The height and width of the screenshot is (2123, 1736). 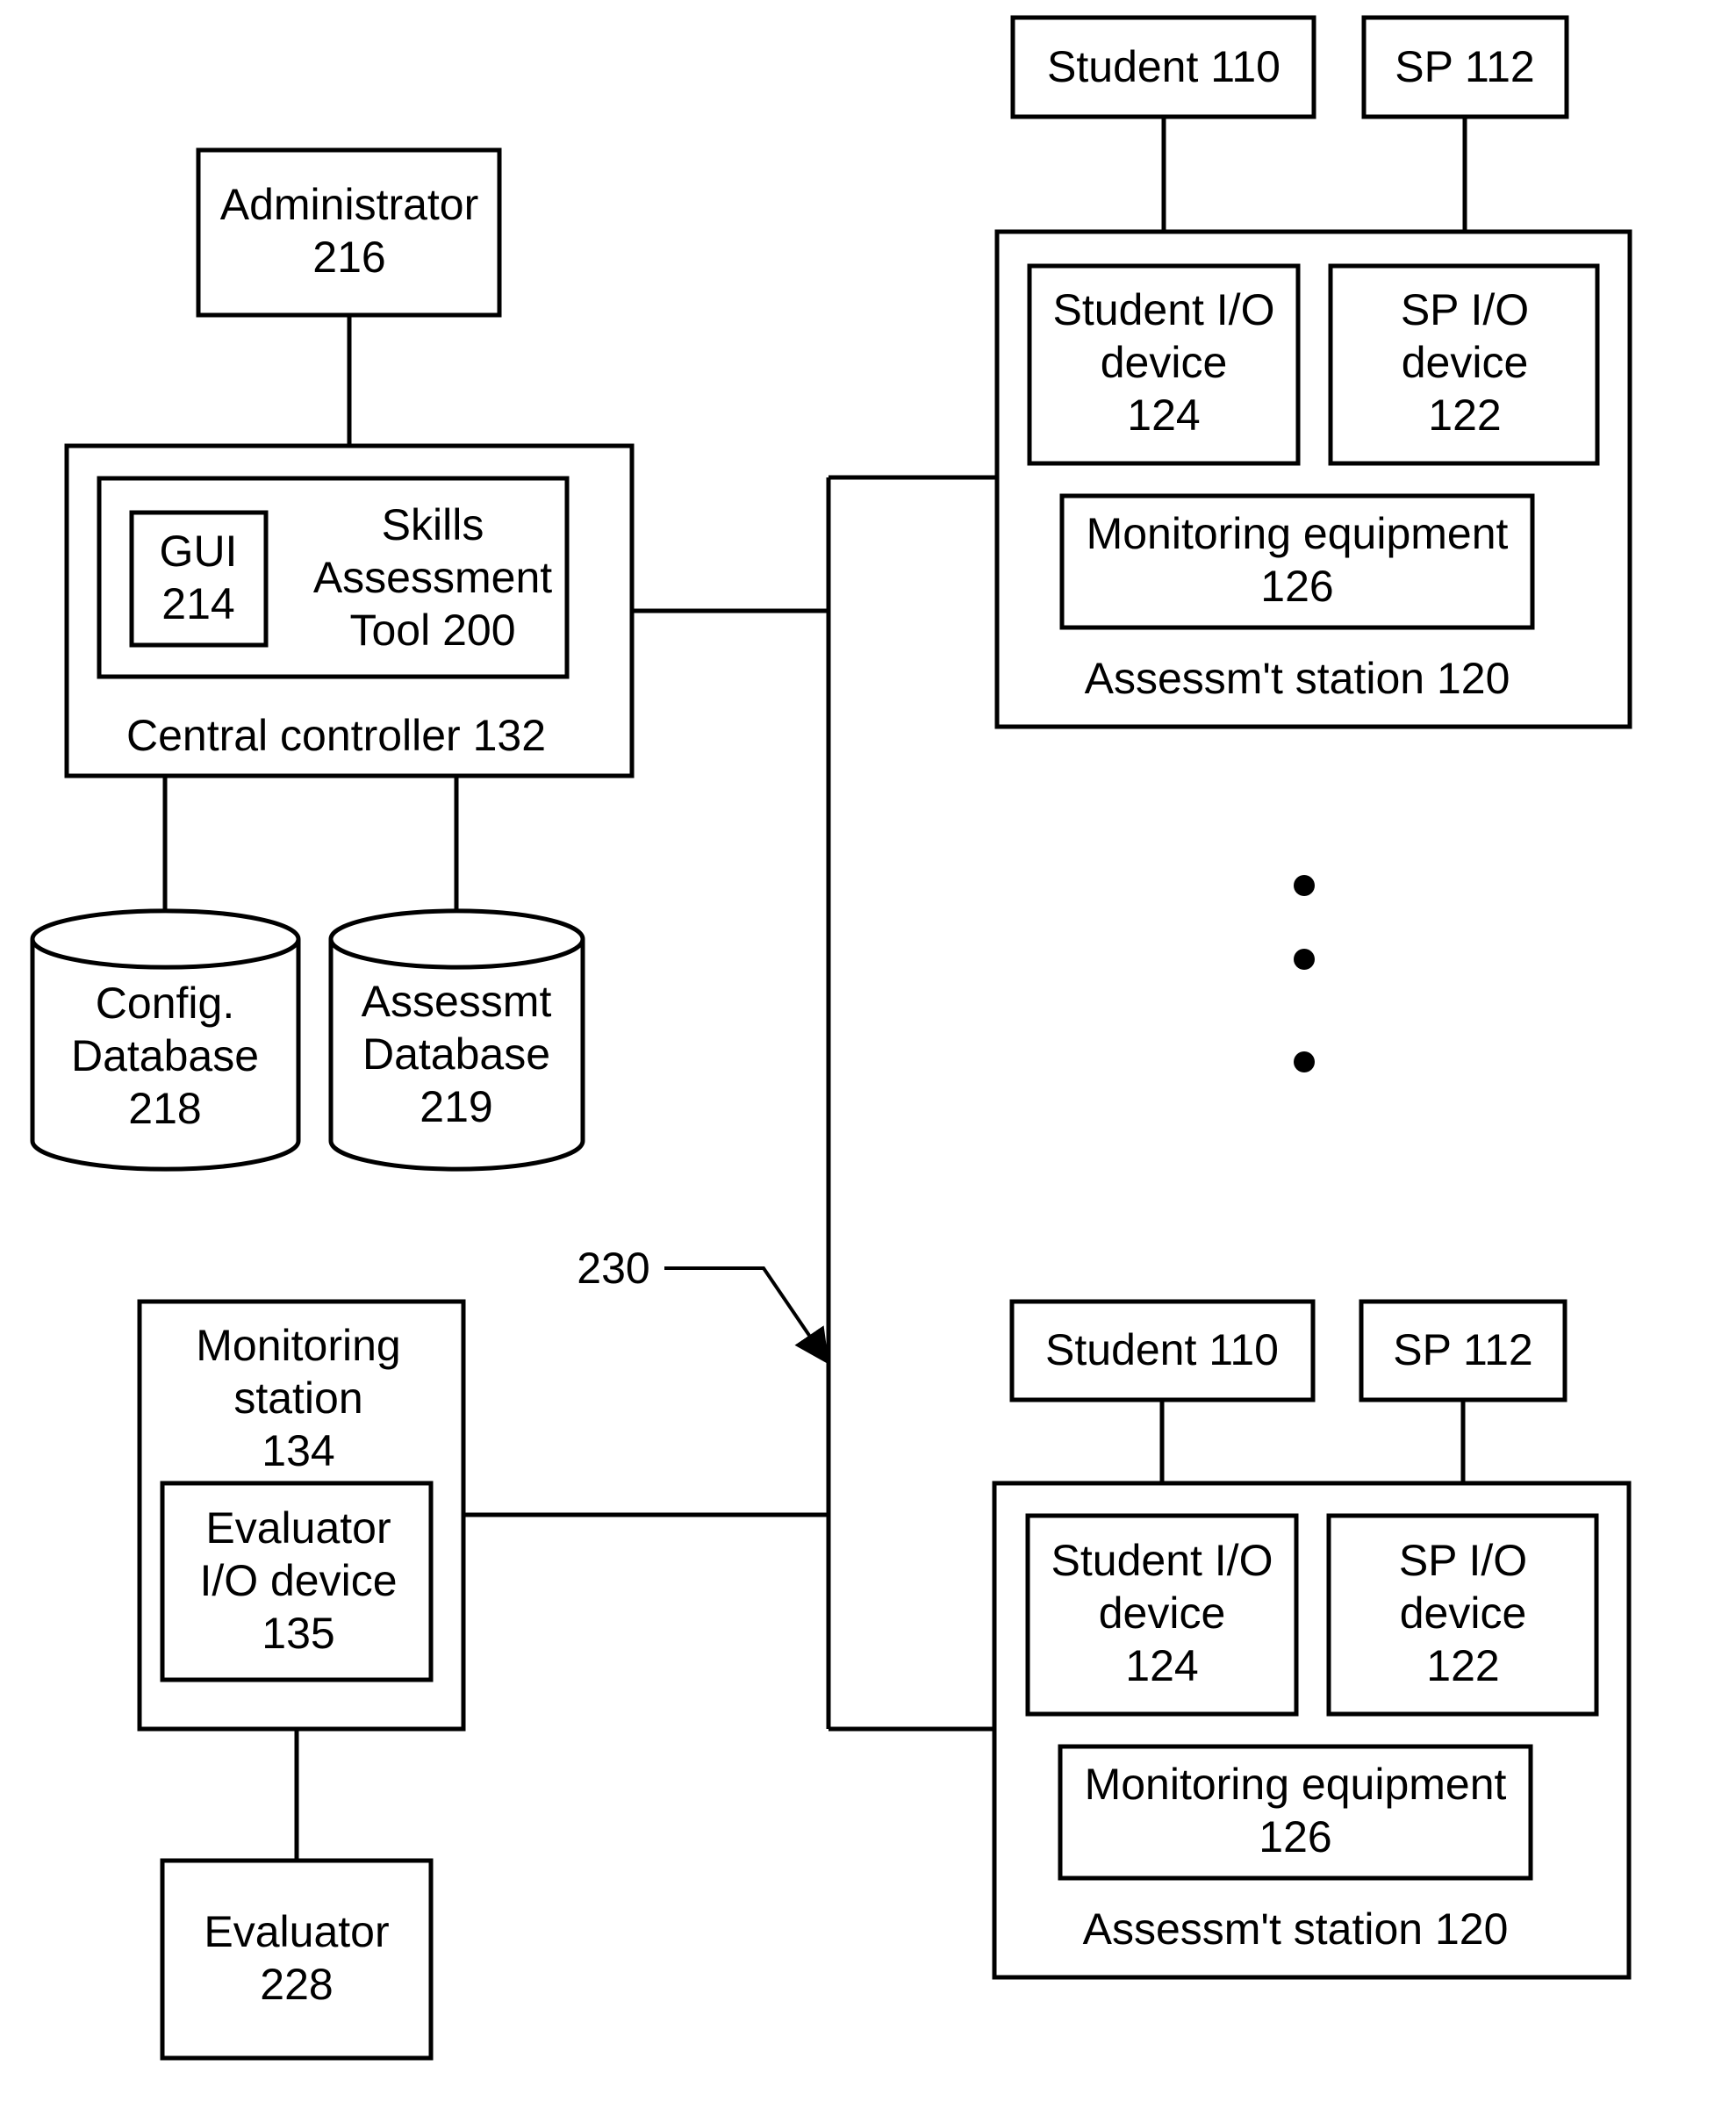 What do you see at coordinates (747, 1315) in the screenshot?
I see `network-label-arrow` at bounding box center [747, 1315].